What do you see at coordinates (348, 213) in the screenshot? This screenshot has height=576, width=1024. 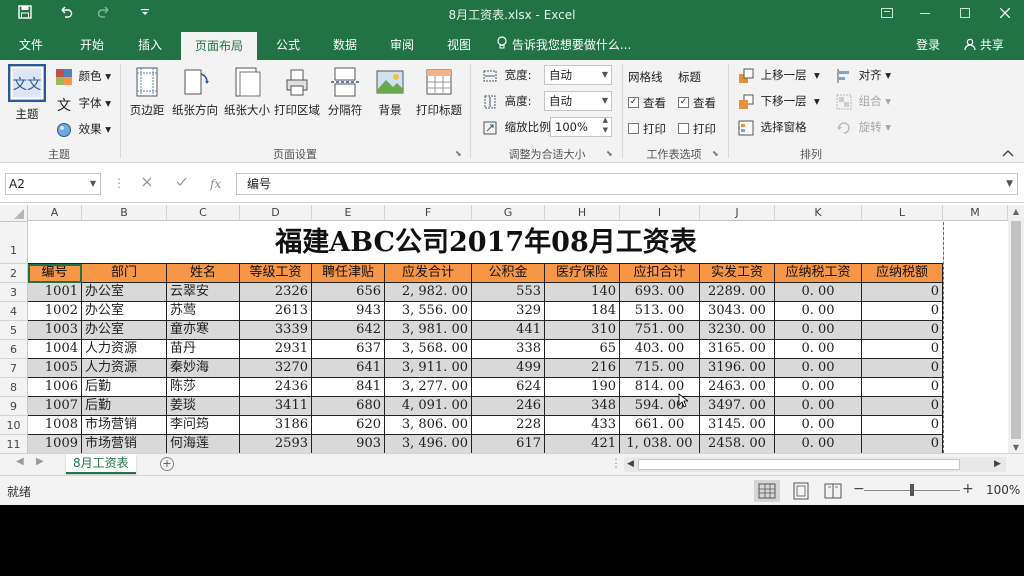 I see `column-header: E` at bounding box center [348, 213].